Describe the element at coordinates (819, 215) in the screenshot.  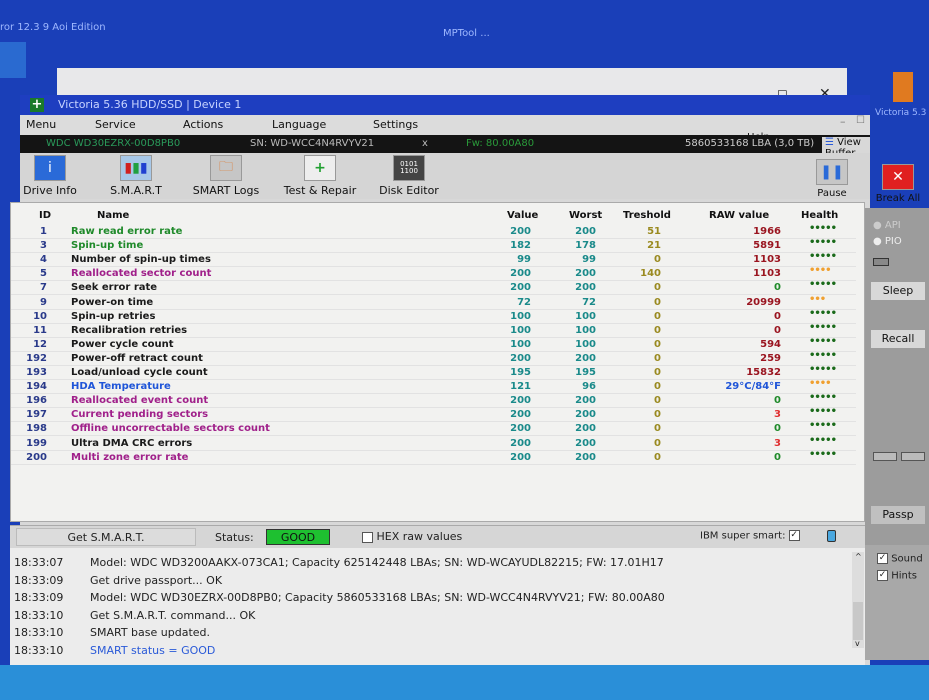
I see `col-health: Health` at that location.